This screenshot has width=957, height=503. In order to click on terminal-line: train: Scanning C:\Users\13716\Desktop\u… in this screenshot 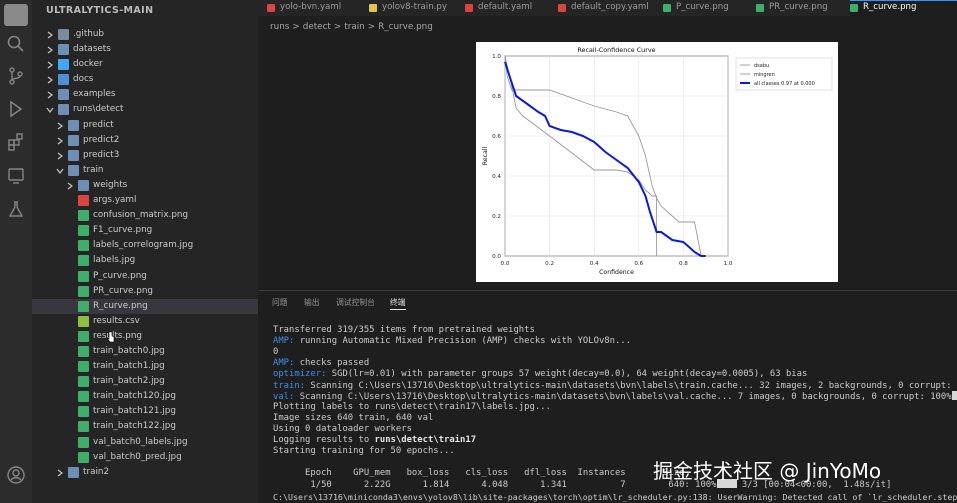, I will do `click(615, 385)`.